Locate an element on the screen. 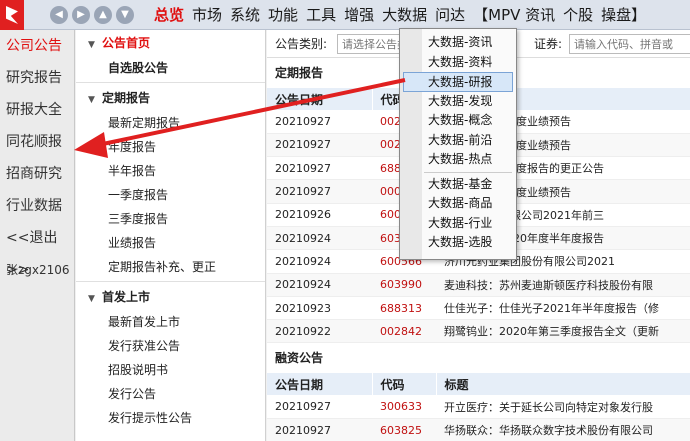 This screenshot has height=441, width=690. nav-periodic-header: ▼ 定期报告 is located at coordinates (170, 98).